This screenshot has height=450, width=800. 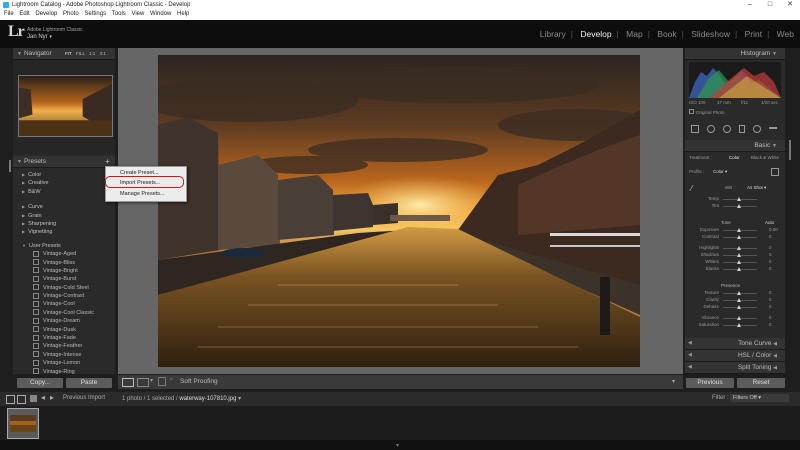 I want to click on red-eye-icon, so click(x=727, y=129).